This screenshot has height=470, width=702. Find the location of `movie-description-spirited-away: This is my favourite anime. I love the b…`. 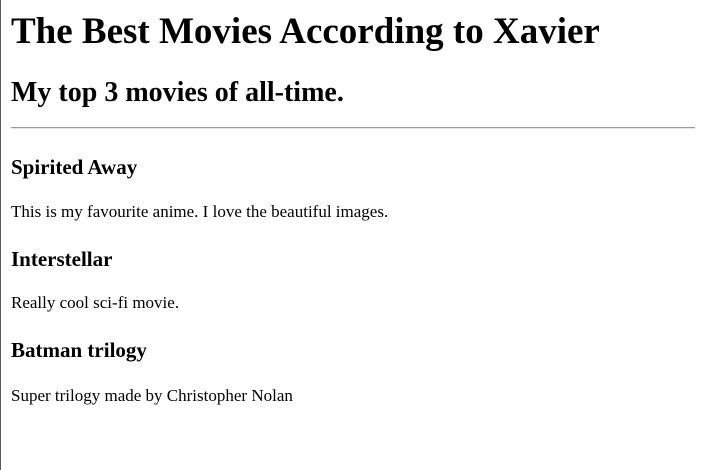

movie-description-spirited-away: This is my favourite anime. I love the b… is located at coordinates (200, 211).